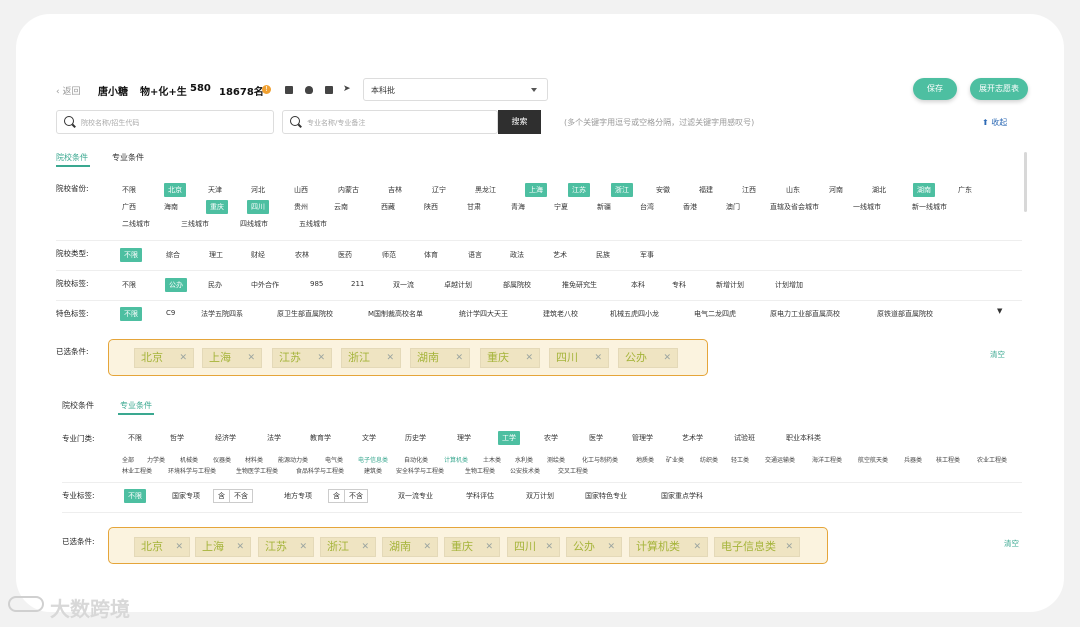 The width and height of the screenshot is (1080, 627). Describe the element at coordinates (254, 459) in the screenshot. I see `subcategory-option: 材料类` at that location.